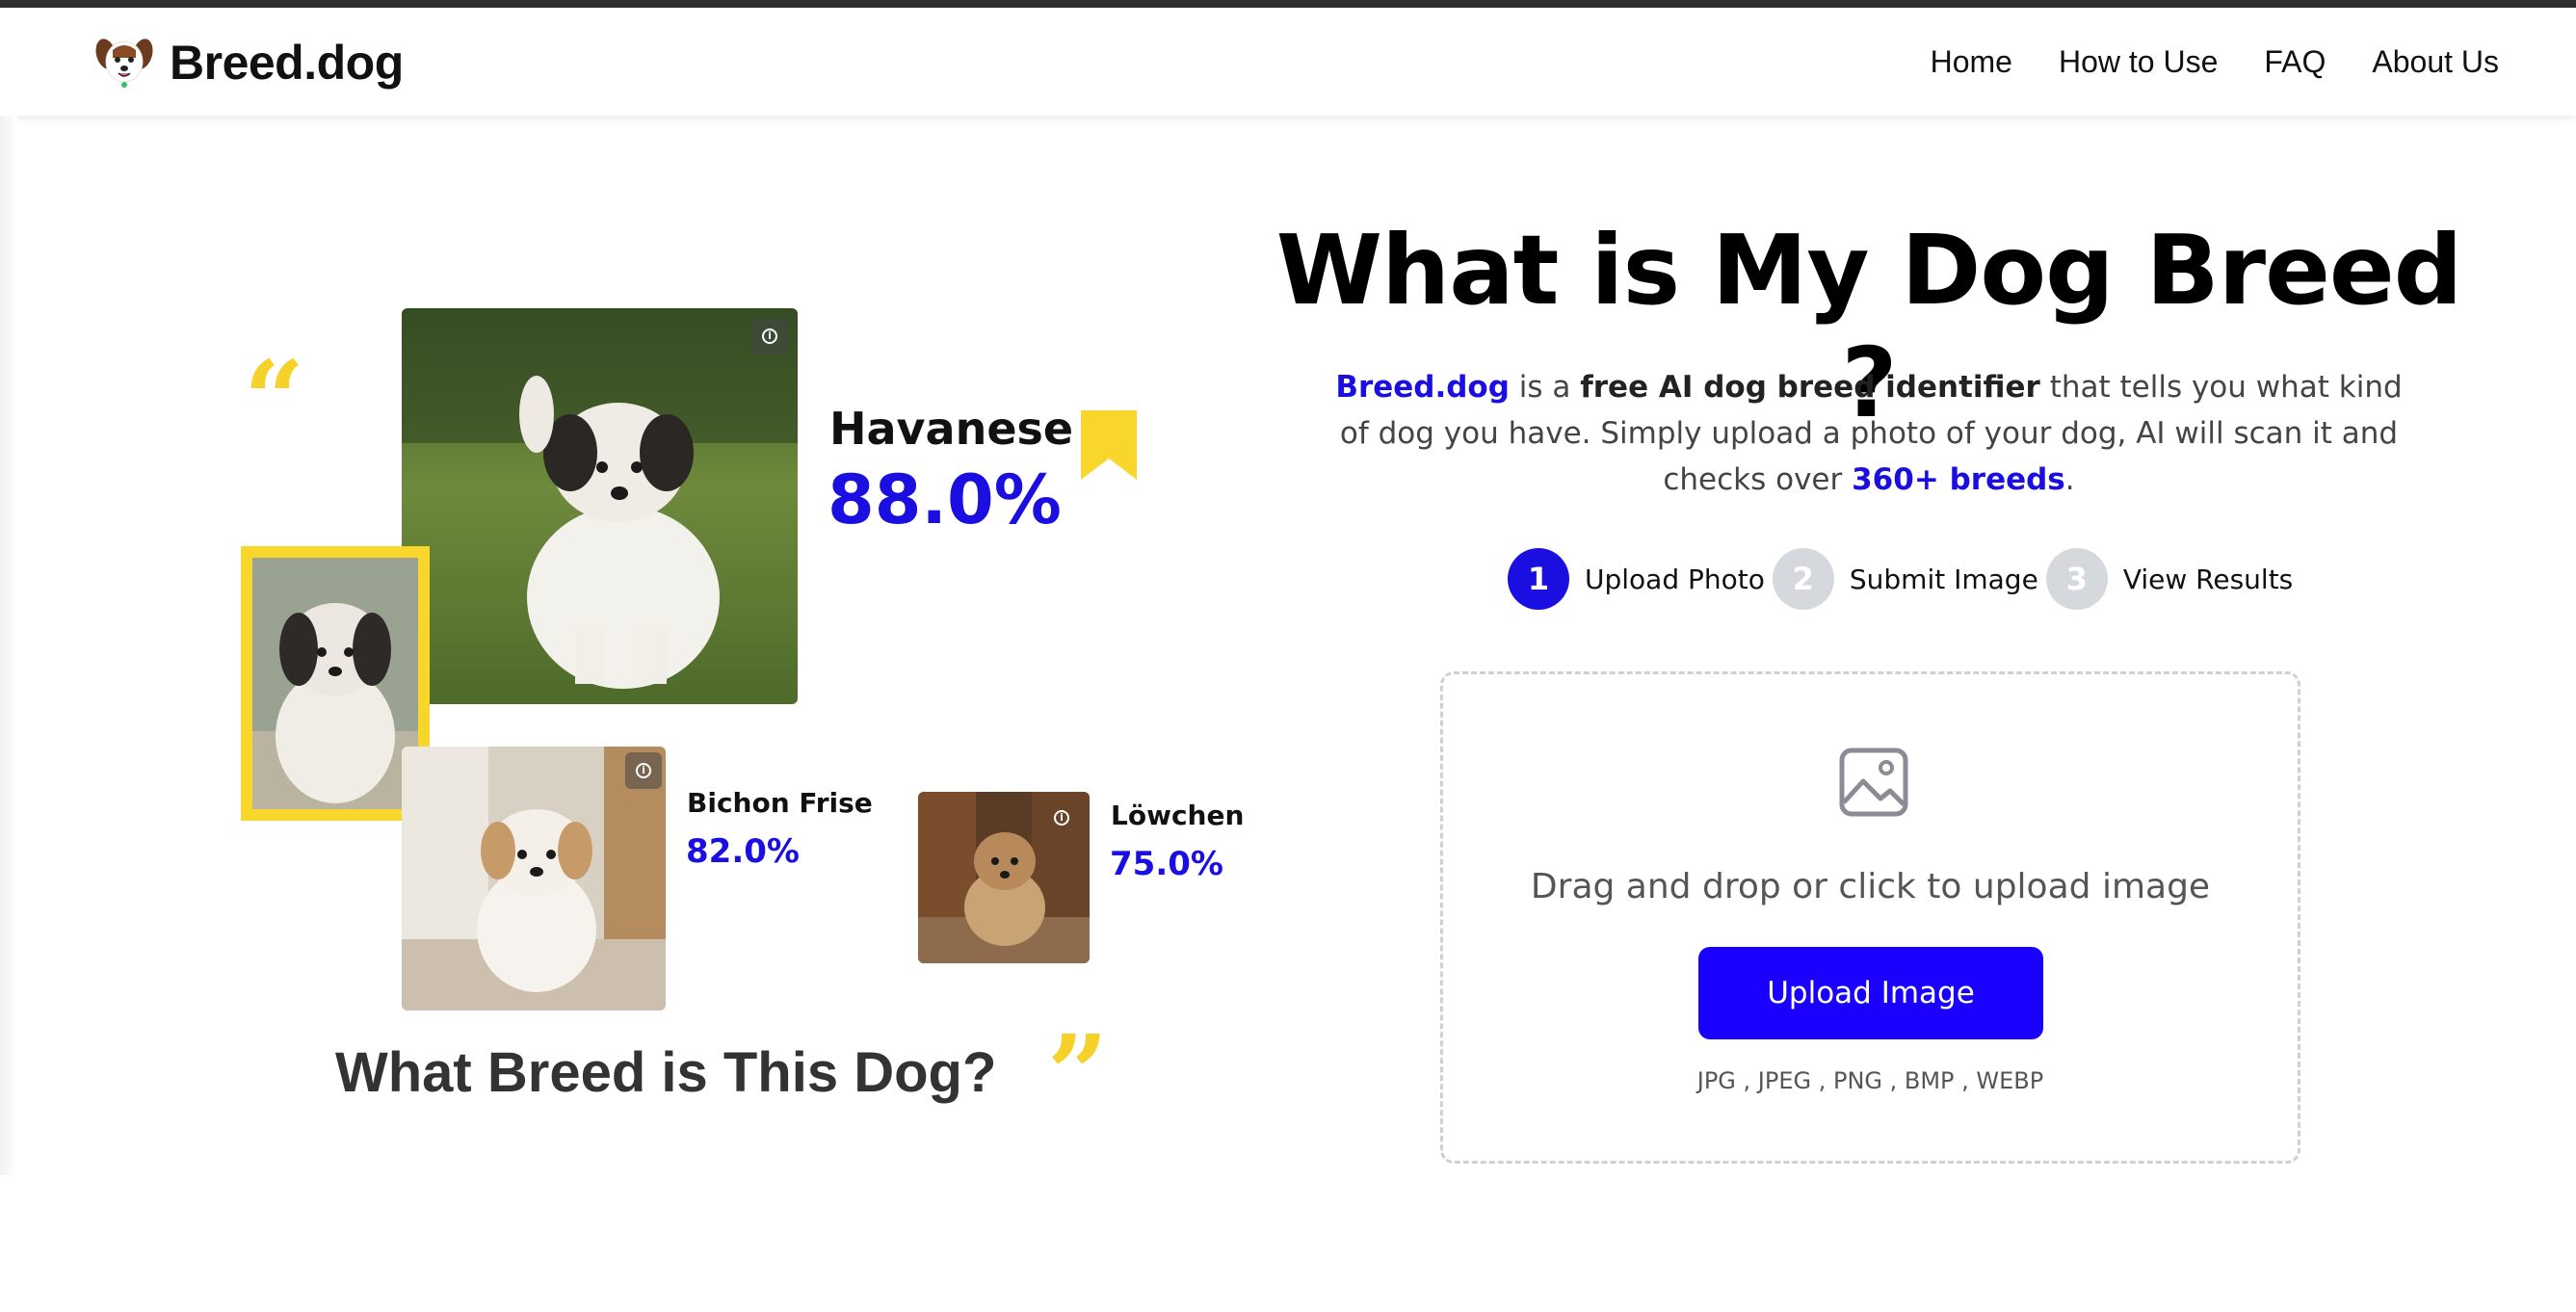 The image size is (2576, 1312). What do you see at coordinates (945, 499) in the screenshot?
I see `result-1-confidence: 88.0%` at bounding box center [945, 499].